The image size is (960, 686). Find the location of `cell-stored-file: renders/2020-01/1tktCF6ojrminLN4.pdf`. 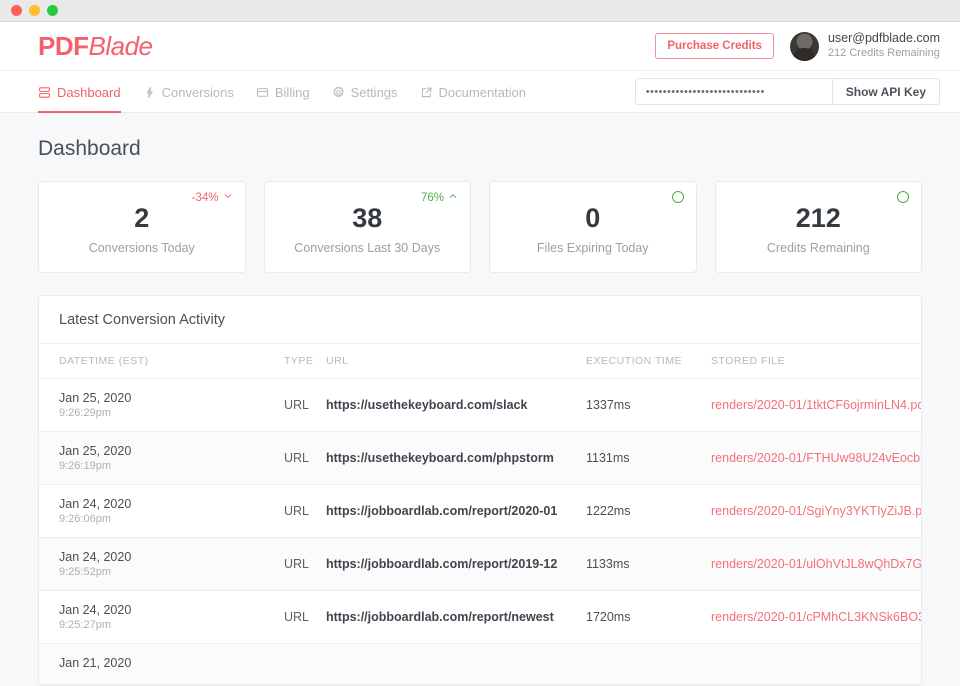

cell-stored-file: renders/2020-01/1tktCF6ojrminLN4.pdf is located at coordinates (816, 405).